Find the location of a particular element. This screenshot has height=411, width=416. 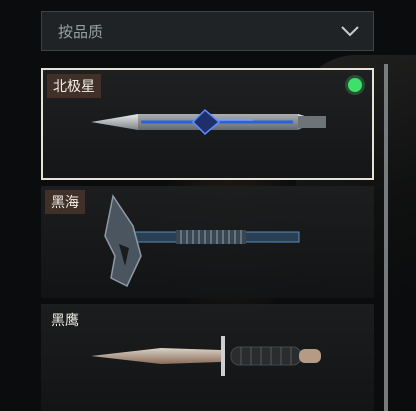

combat-knife-icon is located at coordinates (208, 122).